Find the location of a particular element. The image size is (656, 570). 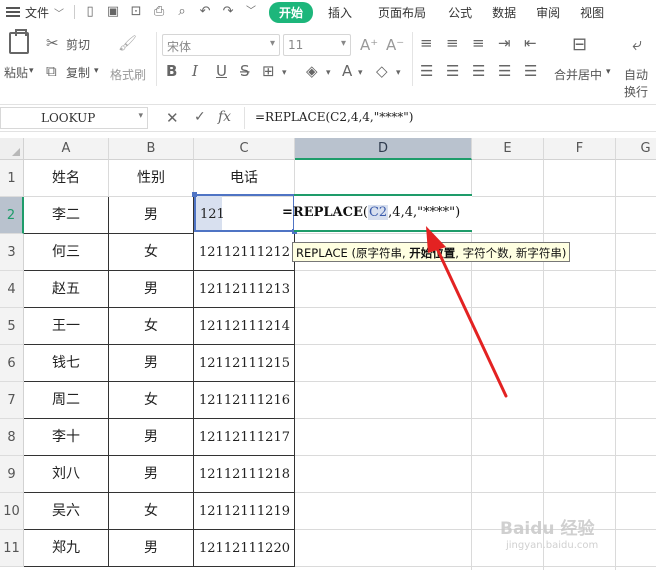

row-header-6: 6 is located at coordinates (12, 363).